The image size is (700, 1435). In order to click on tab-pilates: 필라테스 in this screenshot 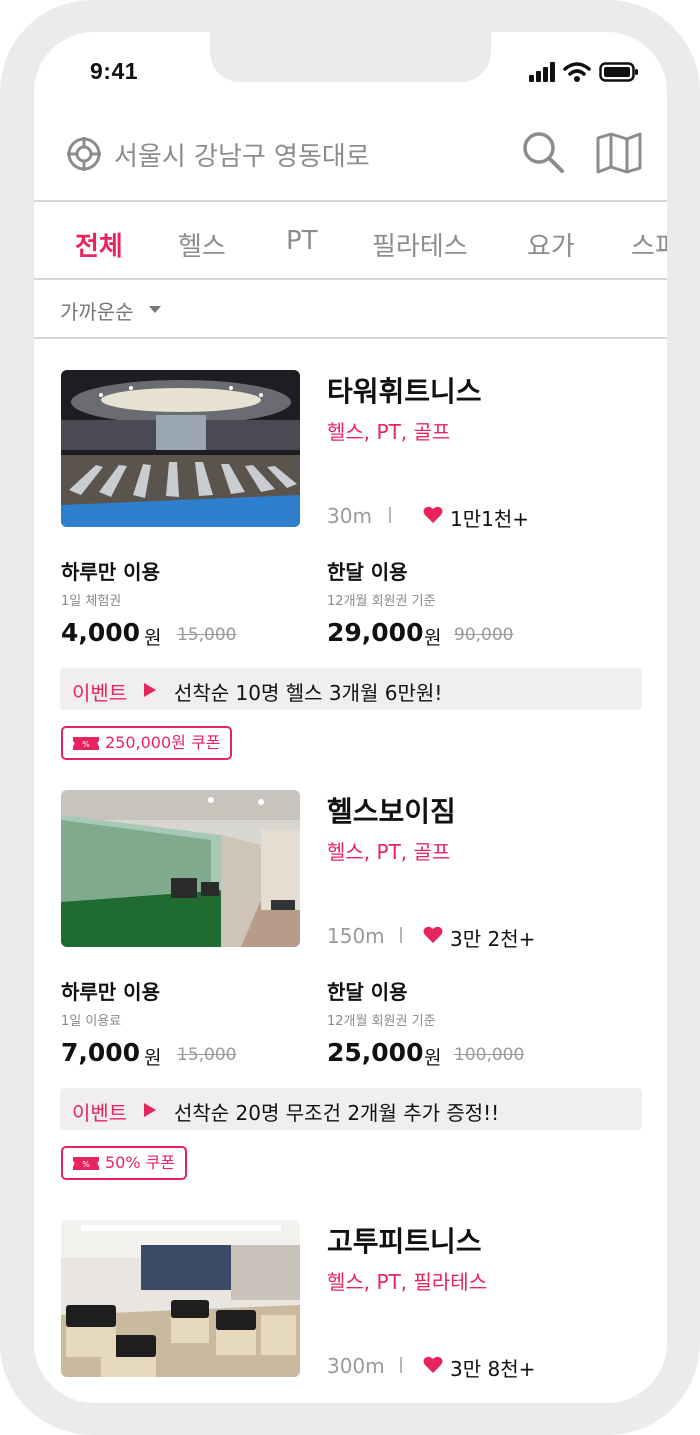, I will do `click(420, 244)`.